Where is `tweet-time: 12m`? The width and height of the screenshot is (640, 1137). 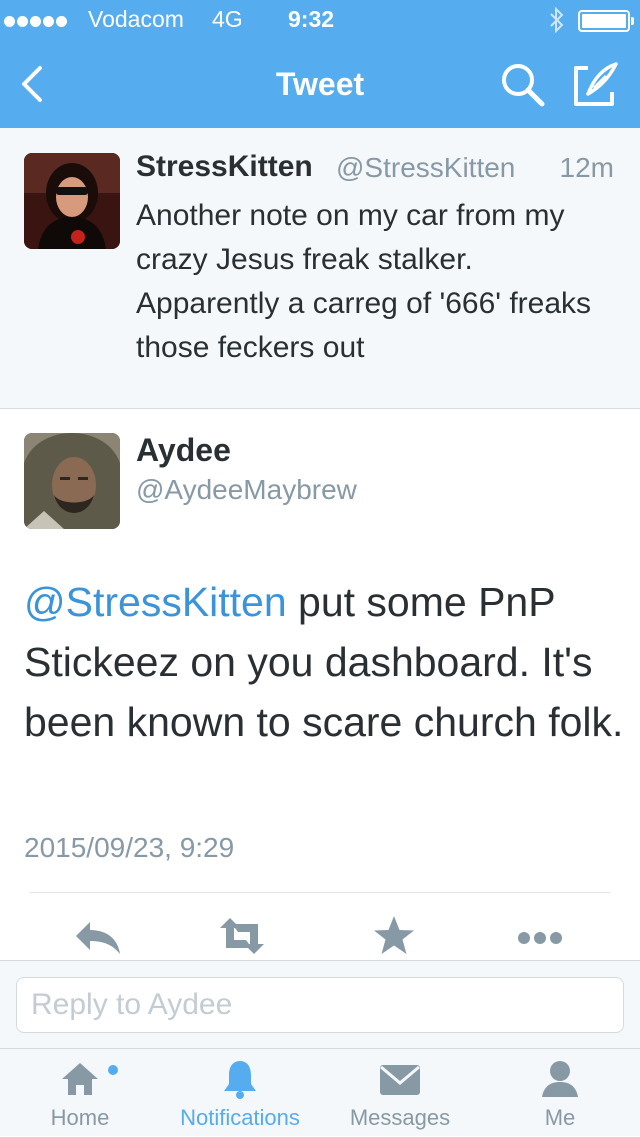
tweet-time: 12m is located at coordinates (586, 167).